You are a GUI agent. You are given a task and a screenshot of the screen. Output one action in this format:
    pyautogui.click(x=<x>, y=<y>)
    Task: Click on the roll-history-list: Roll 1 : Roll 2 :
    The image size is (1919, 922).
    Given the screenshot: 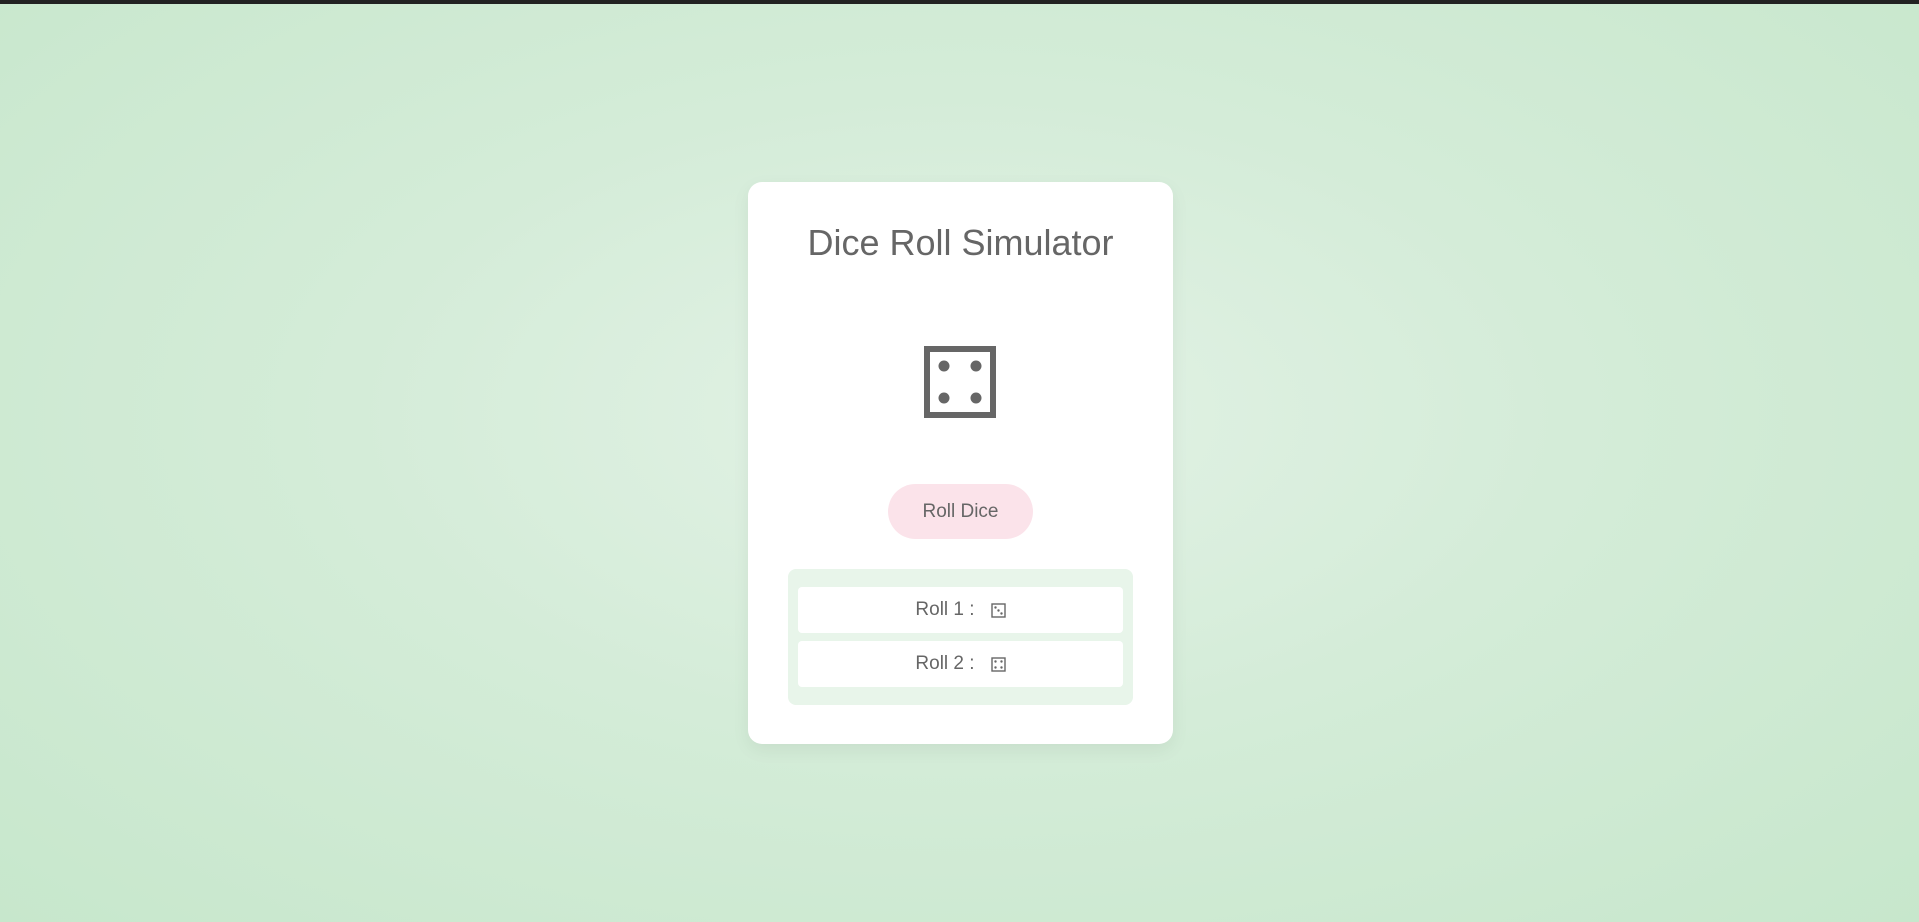 What is the action you would take?
    pyautogui.click(x=960, y=637)
    